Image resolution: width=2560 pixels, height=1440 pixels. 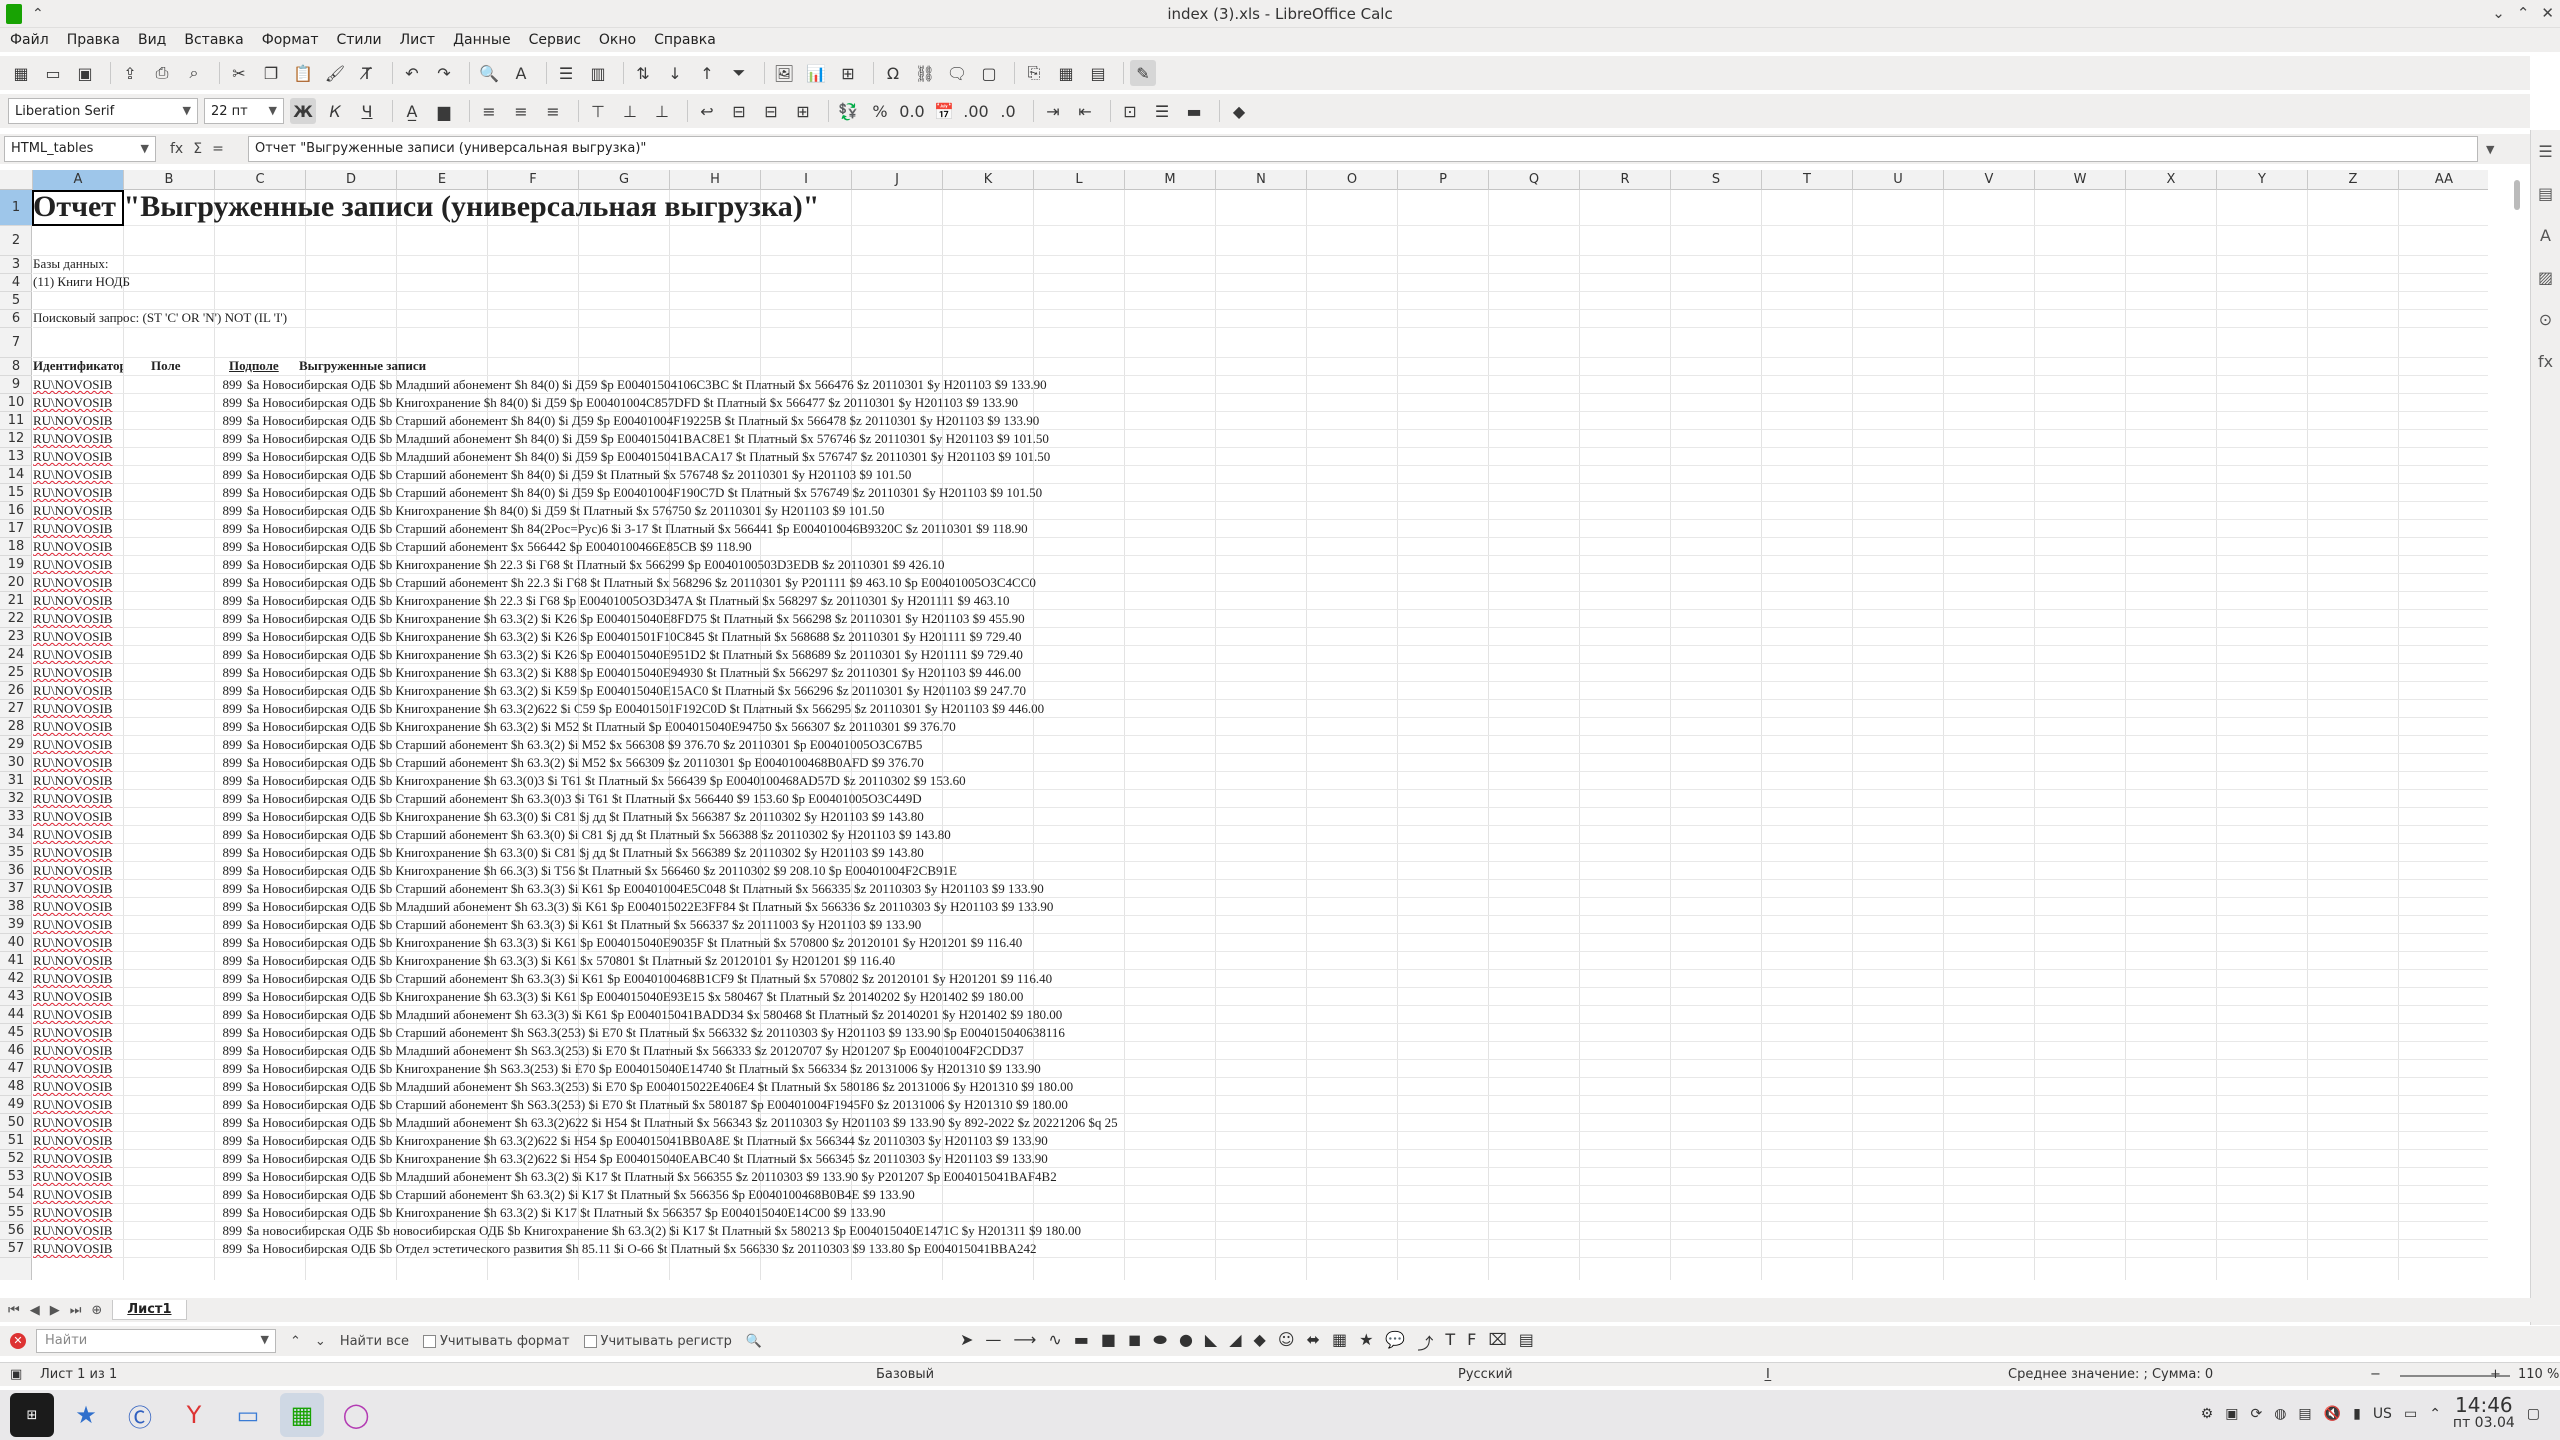 What do you see at coordinates (1260, 301) in the screenshot?
I see `empty-row` at bounding box center [1260, 301].